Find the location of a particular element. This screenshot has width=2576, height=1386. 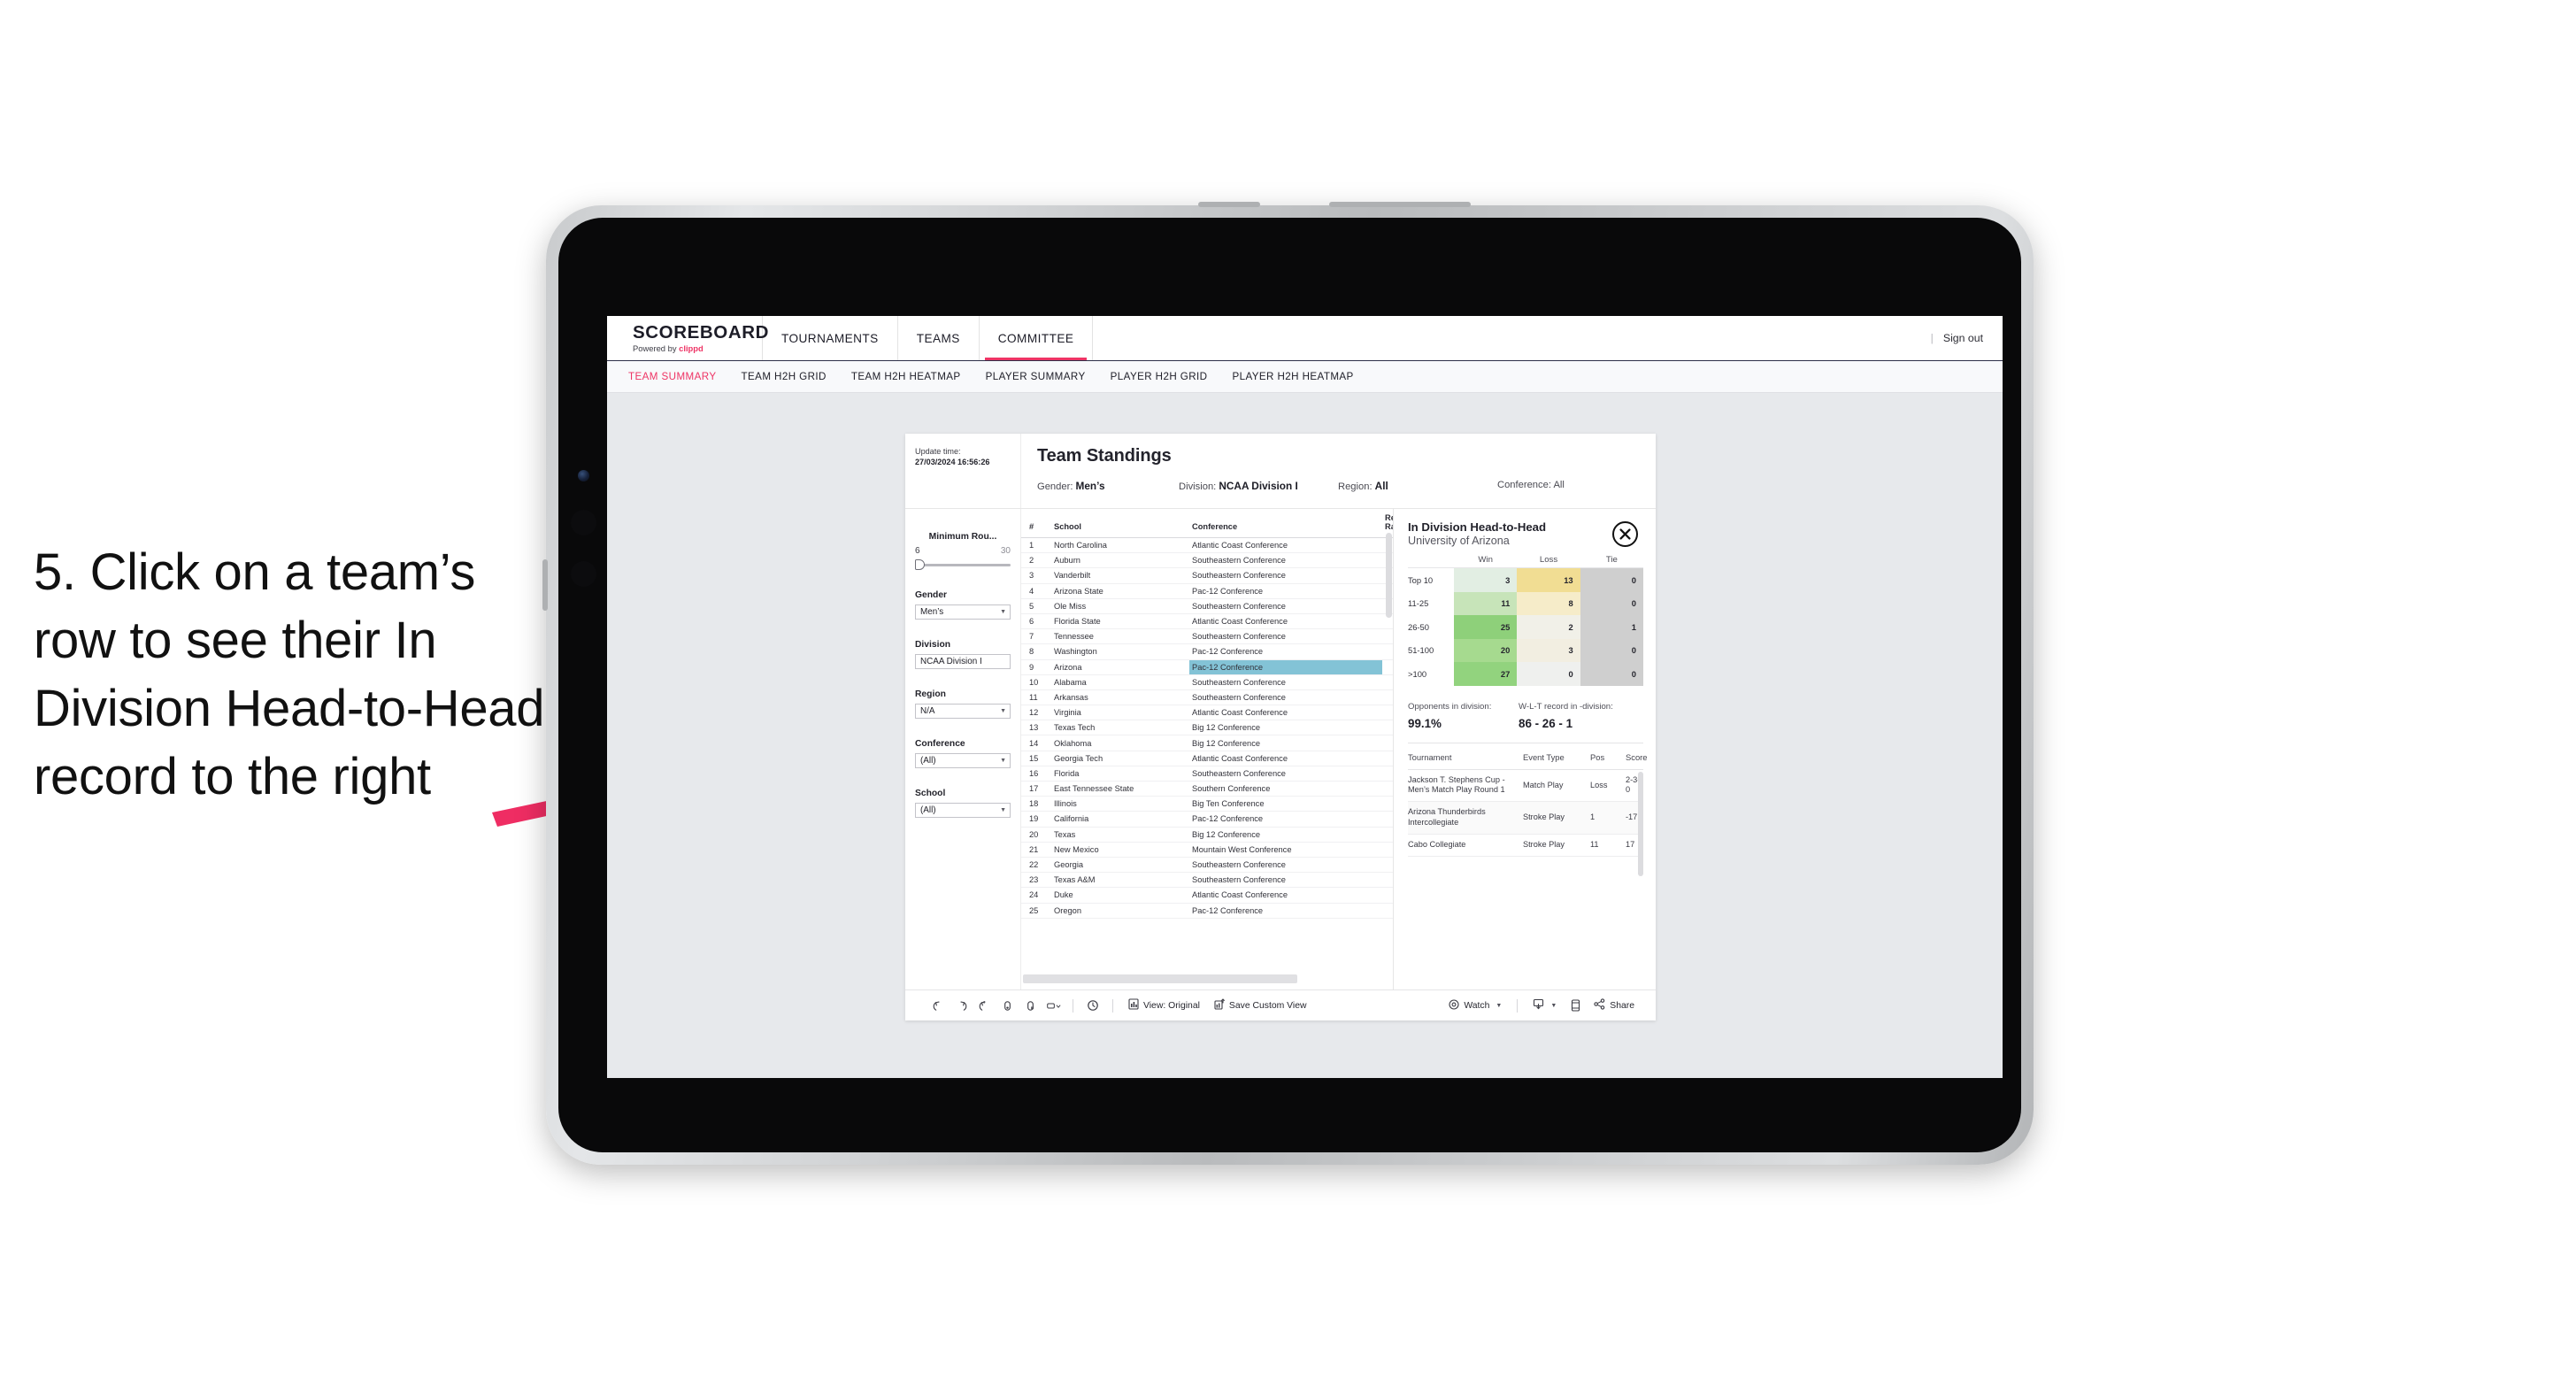

cell-position: Loss is located at coordinates (1608, 786).